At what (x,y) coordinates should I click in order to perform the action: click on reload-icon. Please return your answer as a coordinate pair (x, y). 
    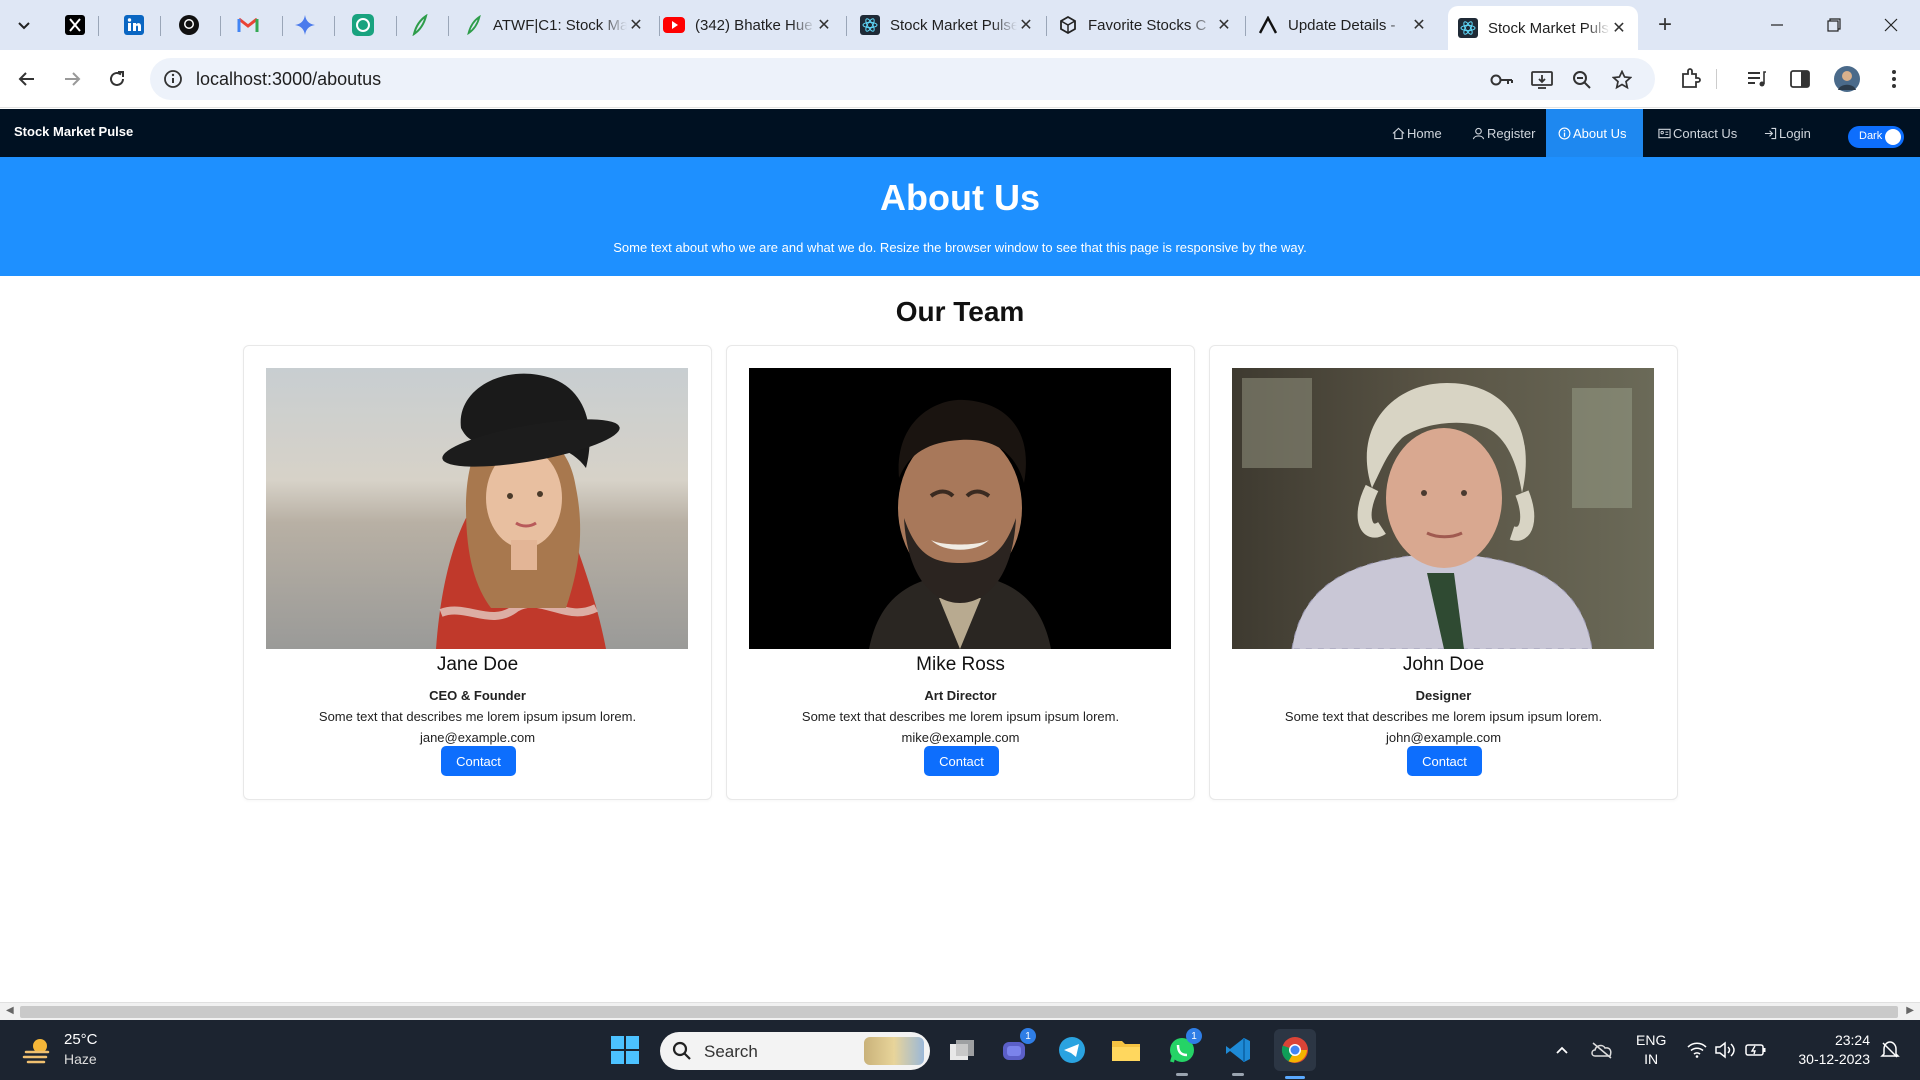
    Looking at the image, I should click on (117, 78).